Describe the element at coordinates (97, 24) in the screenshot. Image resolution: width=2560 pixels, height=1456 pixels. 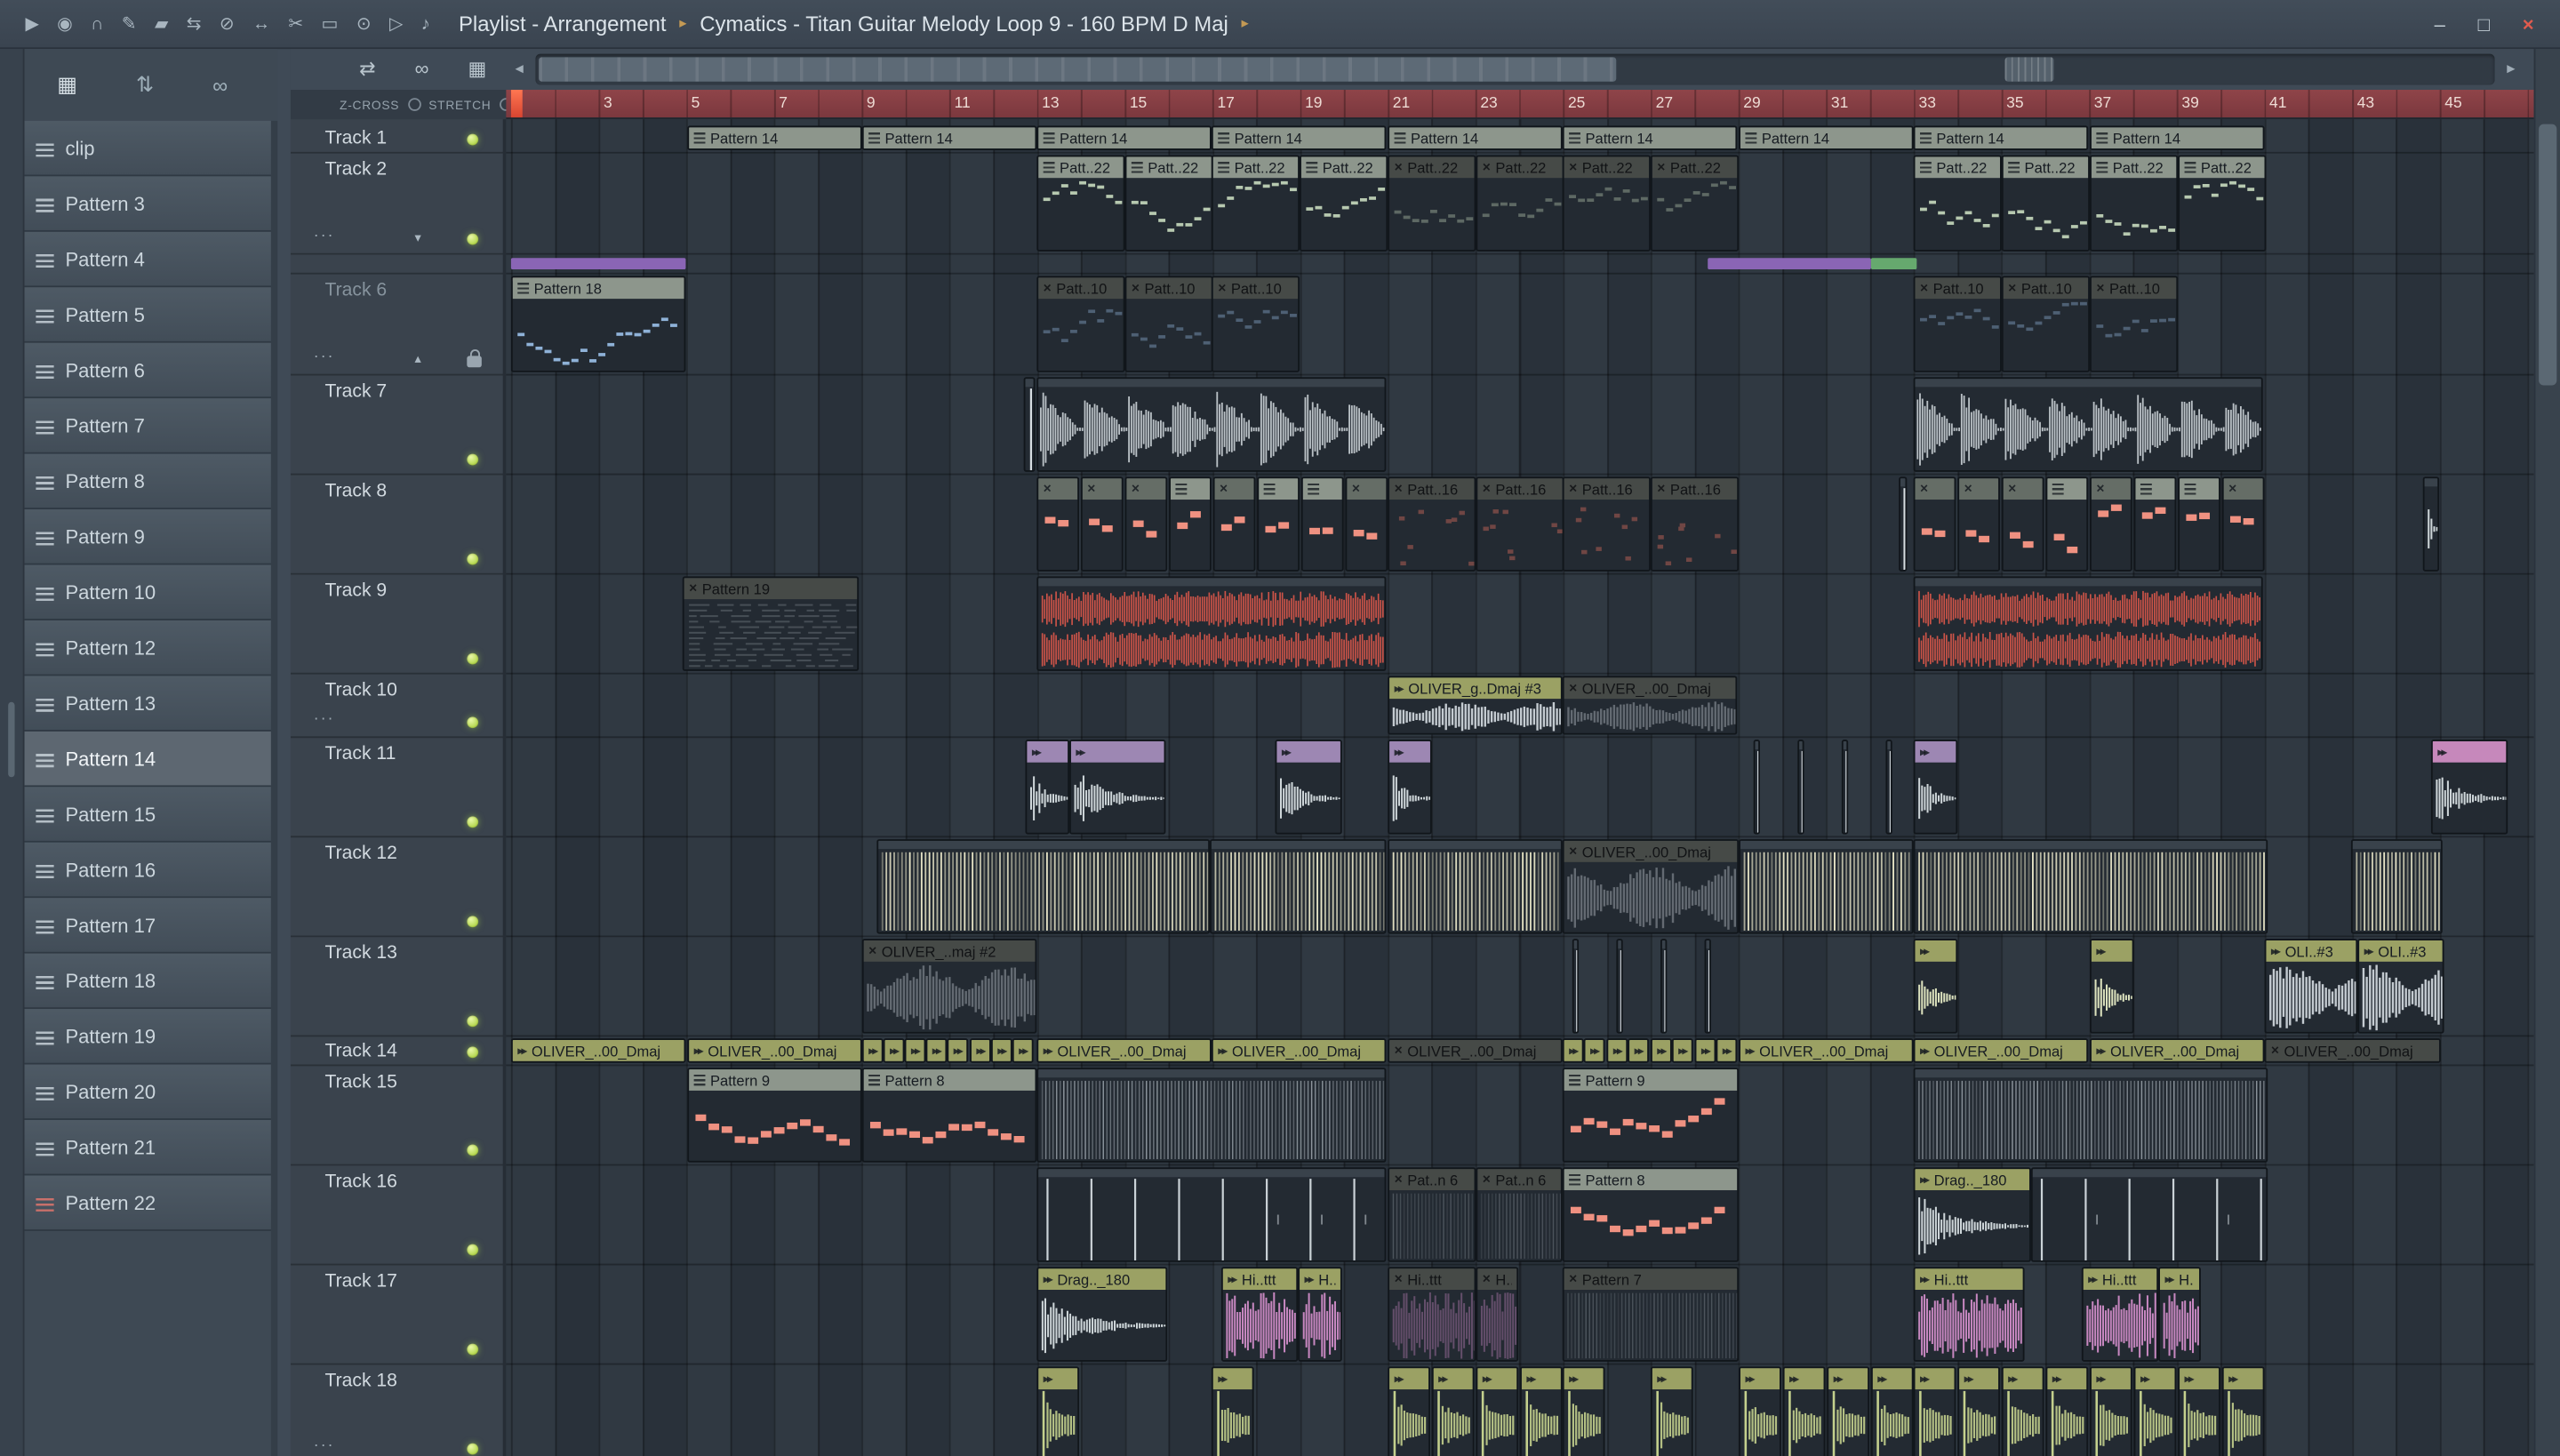
I see `snap-magnet-icon: ∩` at that location.